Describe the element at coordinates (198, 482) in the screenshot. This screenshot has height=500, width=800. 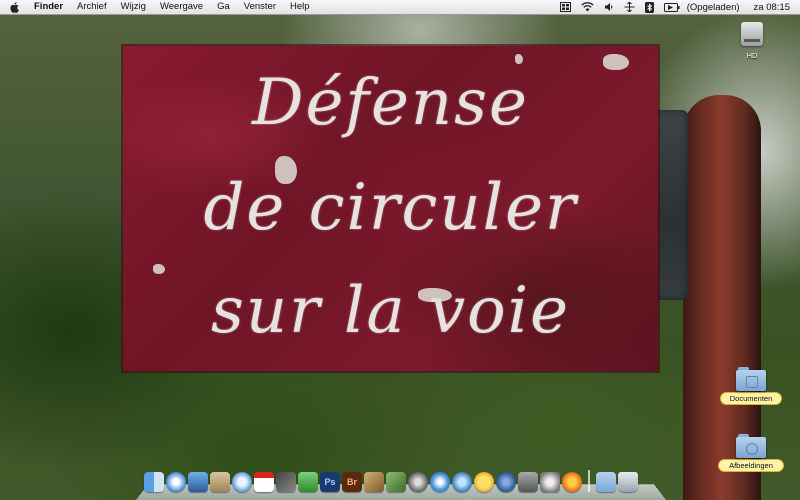
I see `preview-icon` at that location.